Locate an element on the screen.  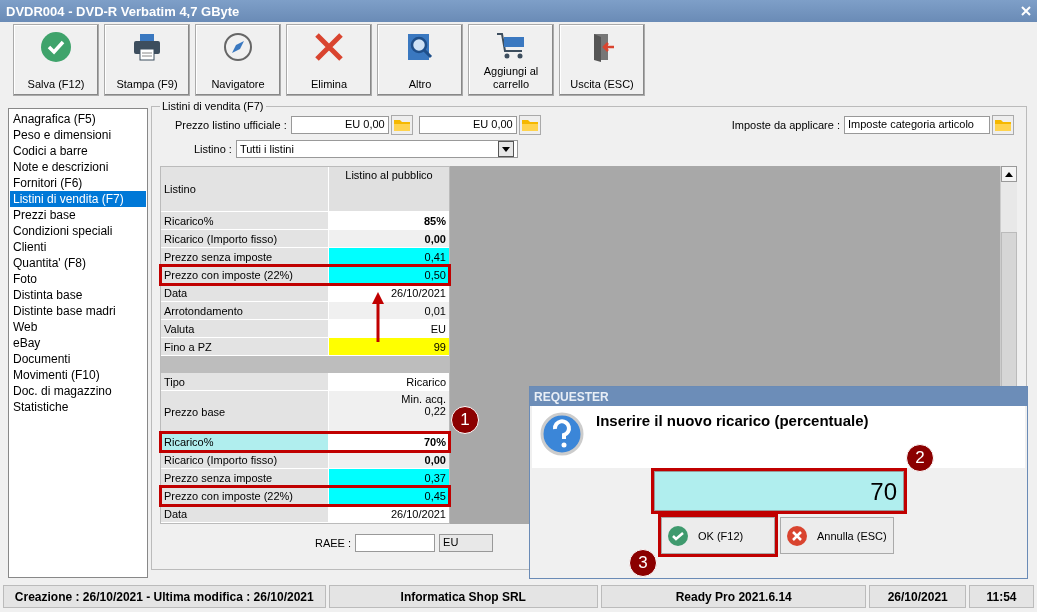
section-list-item: Distinte base madri is located at coordinates (78, 311).